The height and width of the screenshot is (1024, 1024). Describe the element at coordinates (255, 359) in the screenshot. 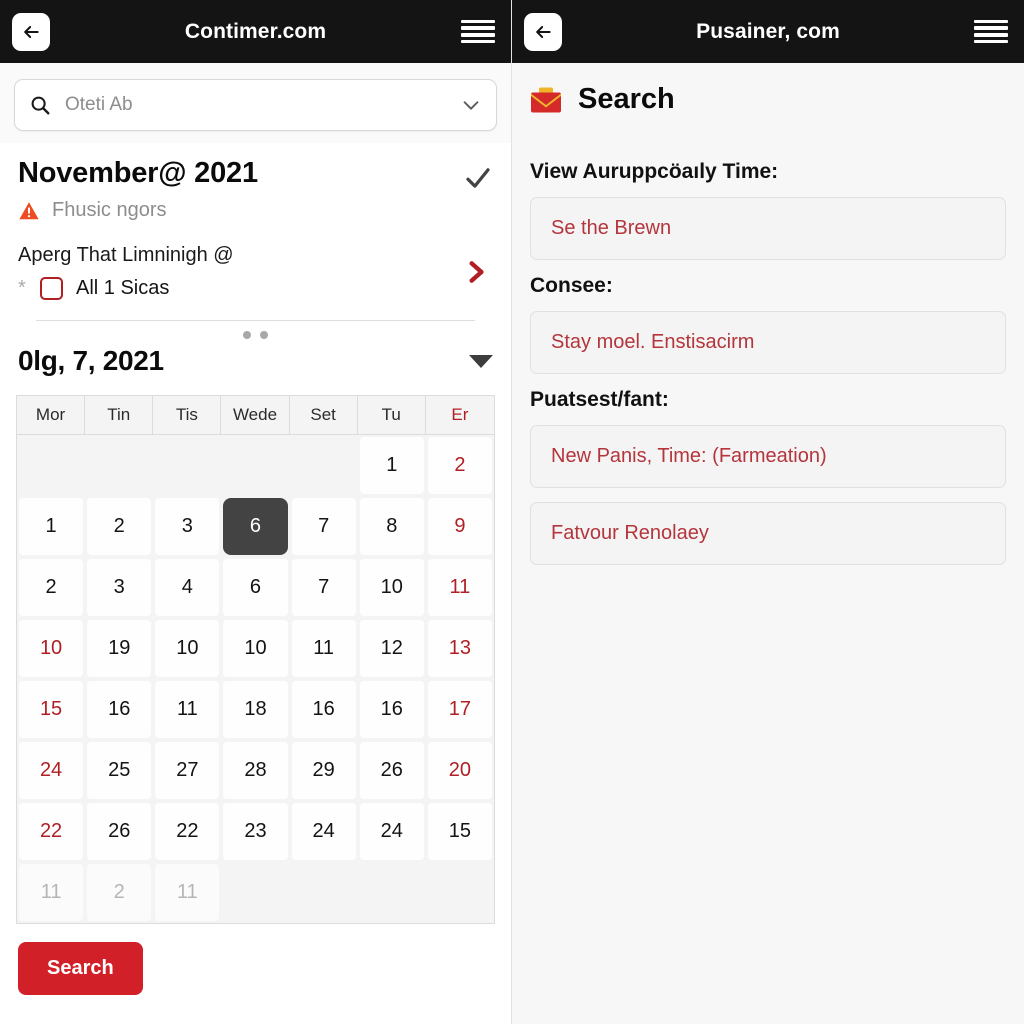

I see `date-header-row: 0lg, 7, 2021` at that location.